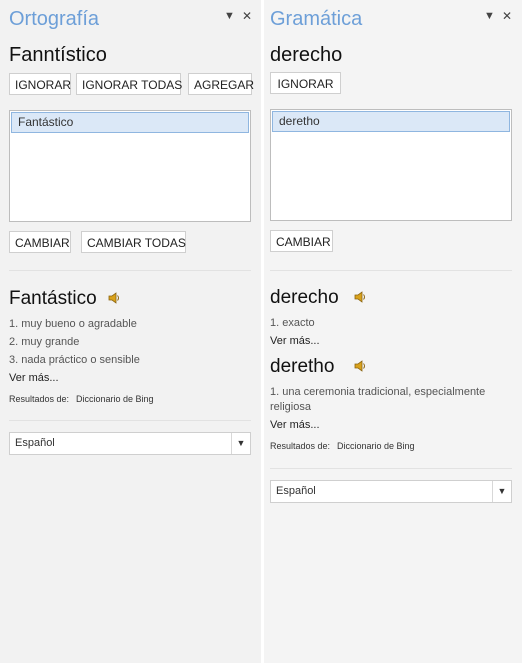  I want to click on add-button: AGREGAR, so click(221, 84).